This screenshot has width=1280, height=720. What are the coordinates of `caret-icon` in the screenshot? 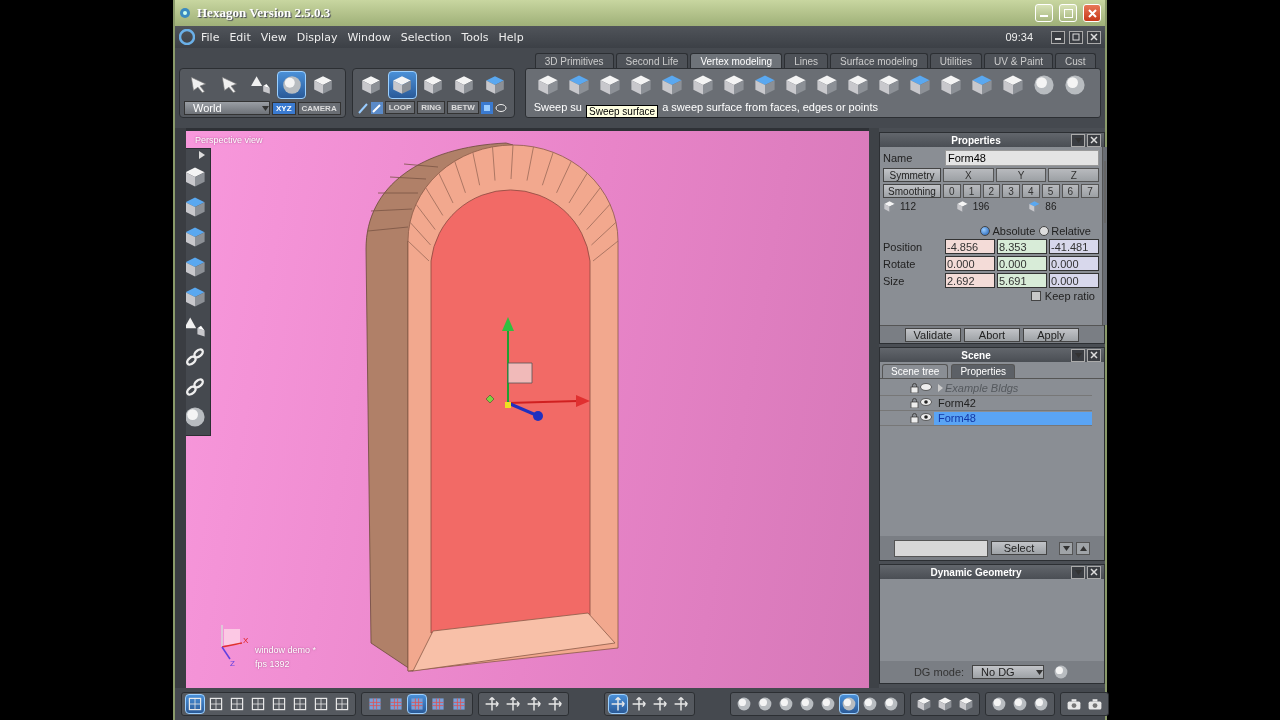 It's located at (1066, 548).